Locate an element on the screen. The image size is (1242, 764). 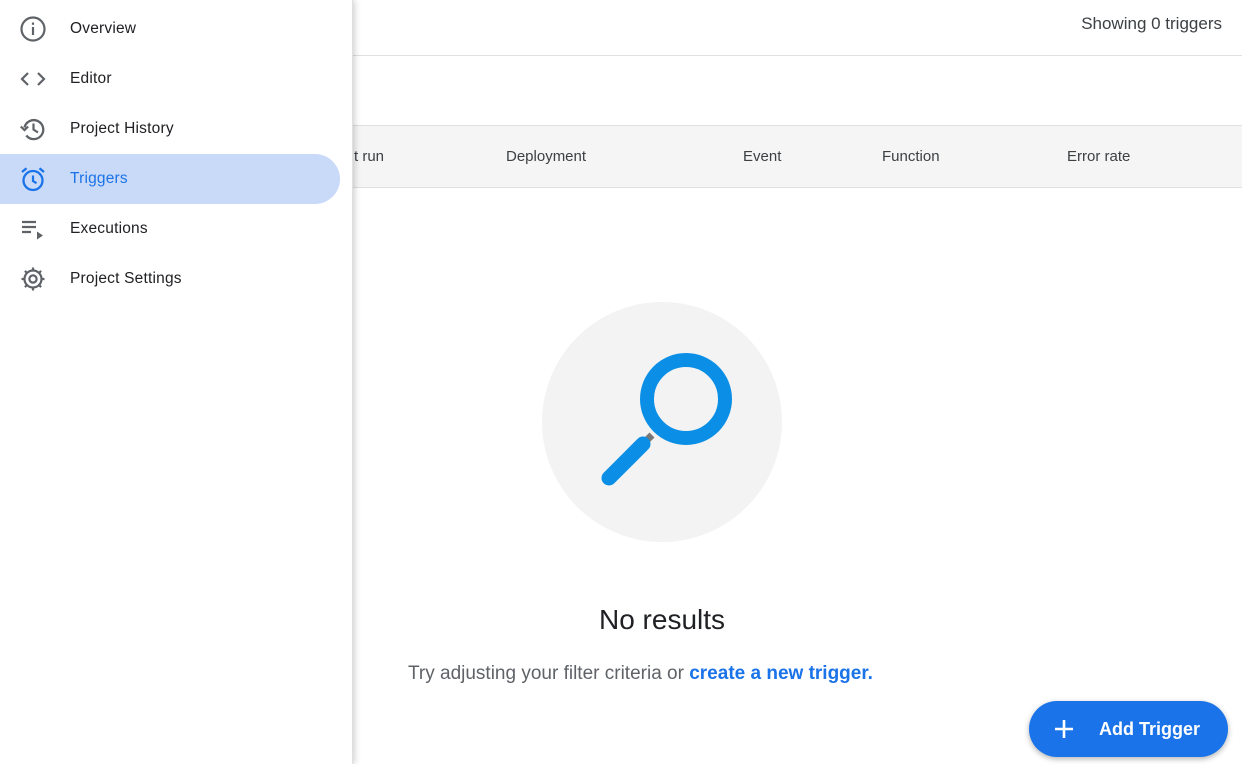
plus-icon is located at coordinates (1064, 729).